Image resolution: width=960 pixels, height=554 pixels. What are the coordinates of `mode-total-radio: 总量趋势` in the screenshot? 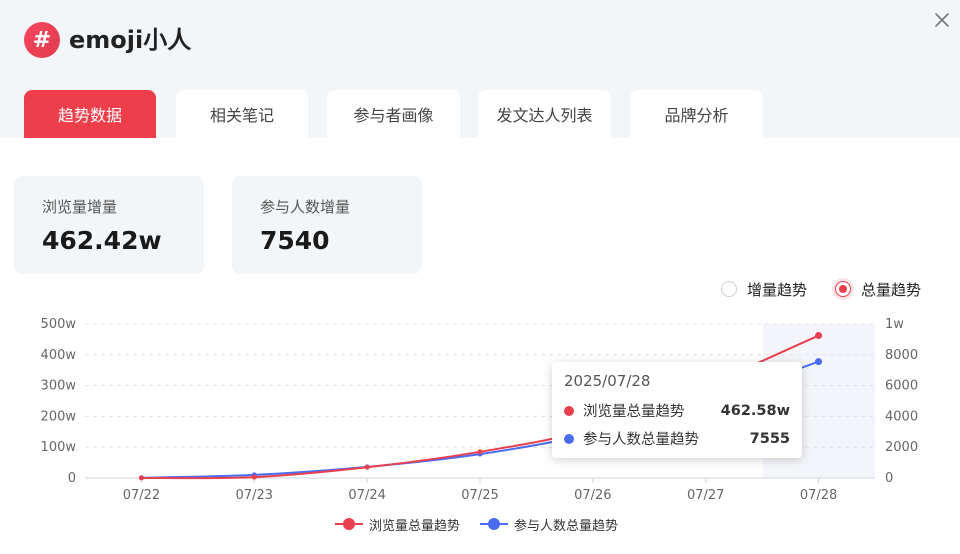 It's located at (878, 289).